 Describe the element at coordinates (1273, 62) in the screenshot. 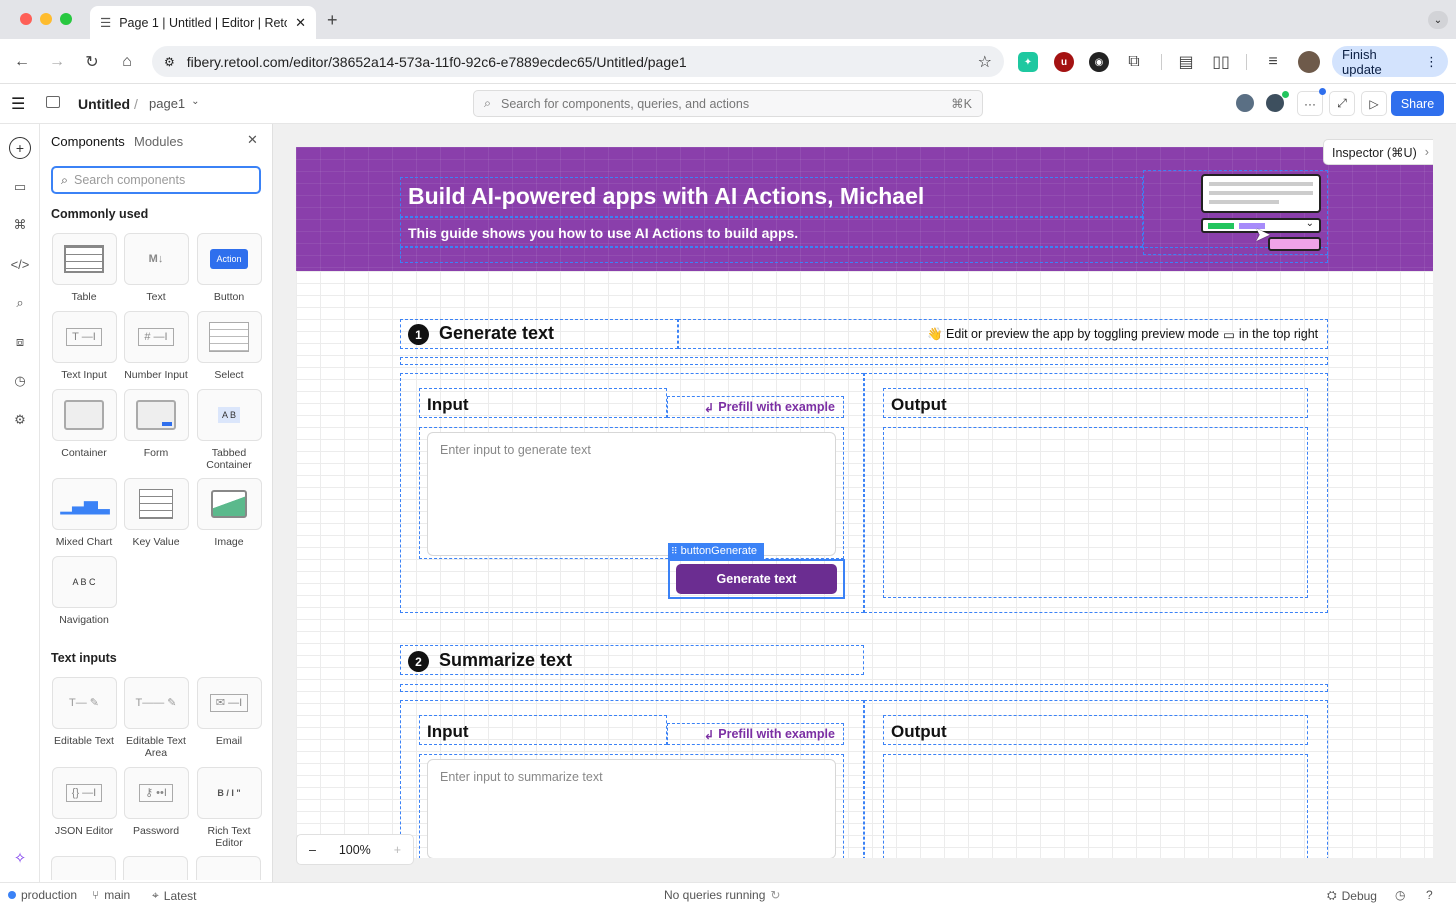

I see `media-controls-icon: ≡` at that location.